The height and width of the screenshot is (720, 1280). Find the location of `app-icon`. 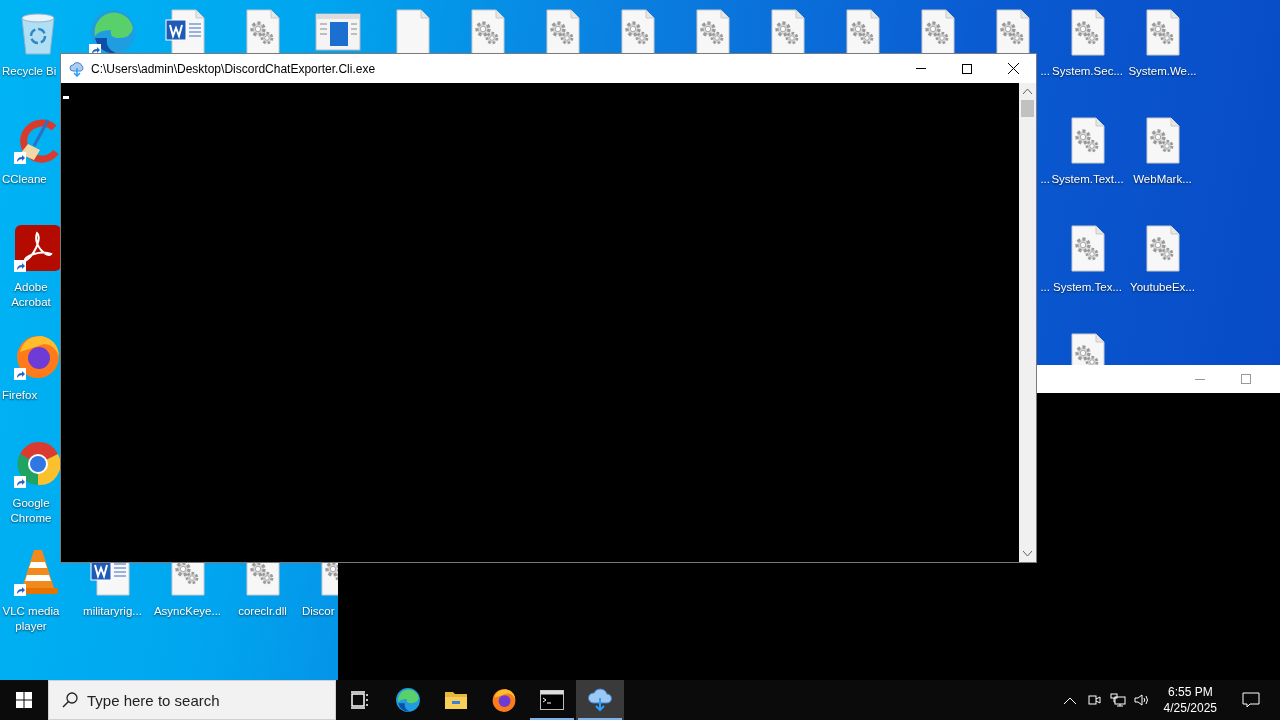

app-icon is located at coordinates (77, 68).